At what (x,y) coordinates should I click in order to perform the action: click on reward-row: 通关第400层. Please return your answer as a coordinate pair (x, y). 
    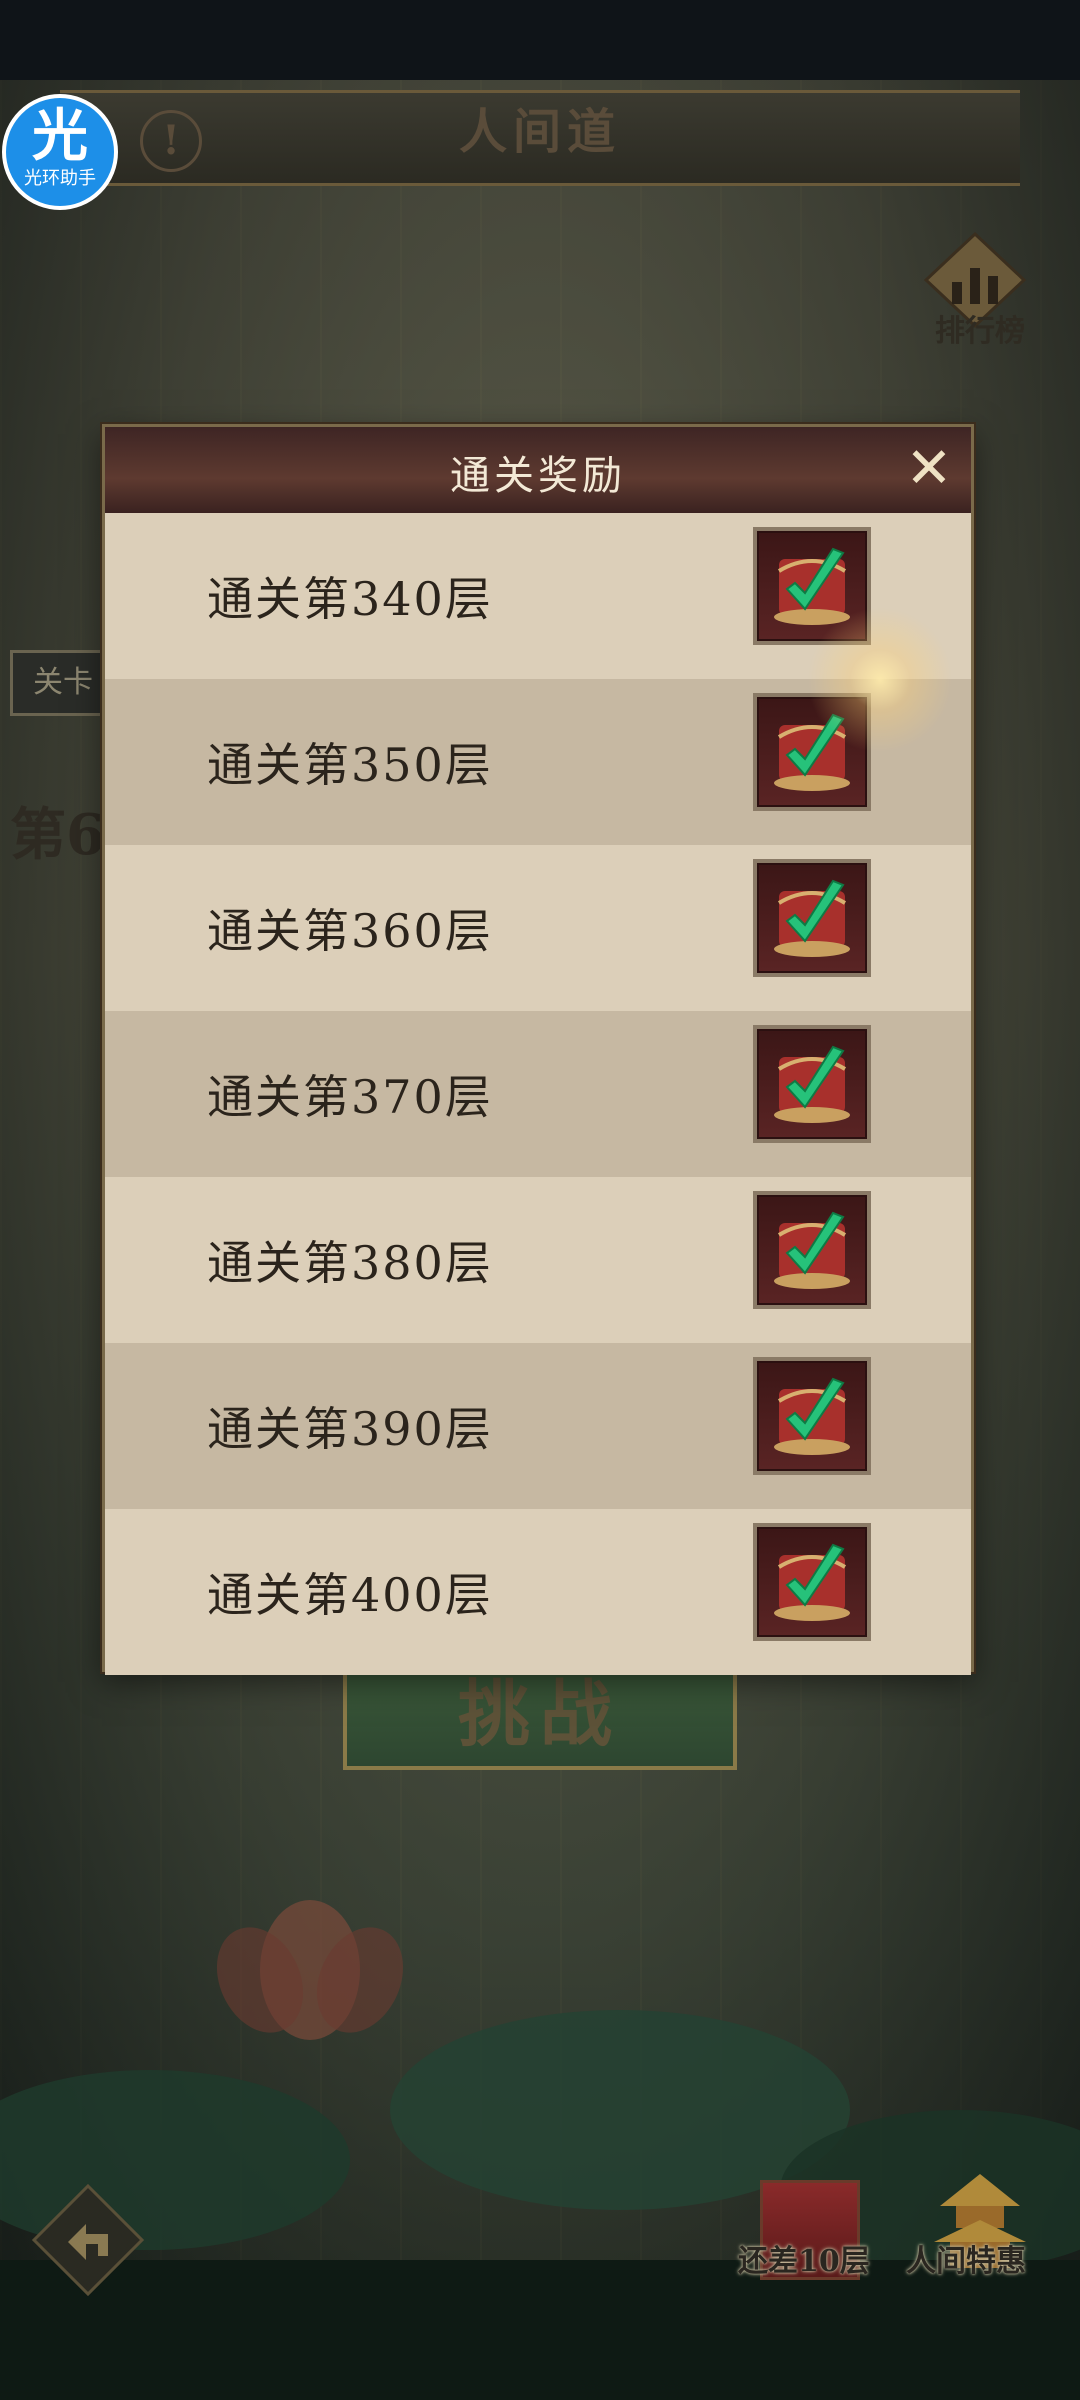
    Looking at the image, I should click on (538, 1592).